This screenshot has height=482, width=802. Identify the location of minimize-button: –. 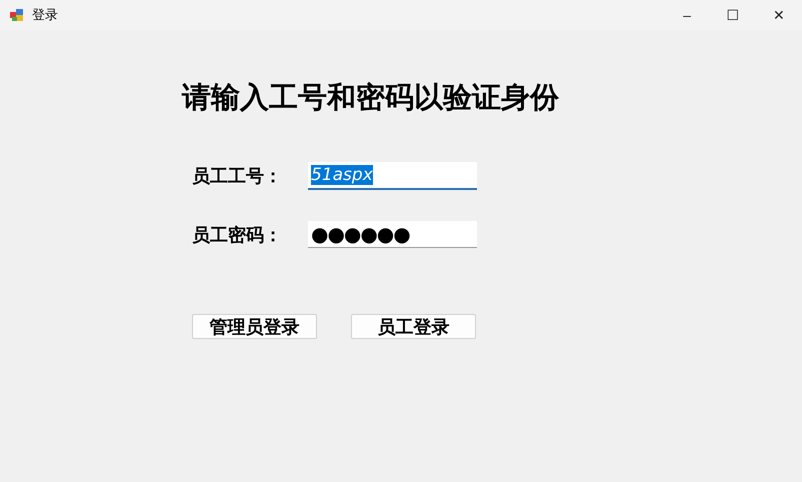
(687, 15).